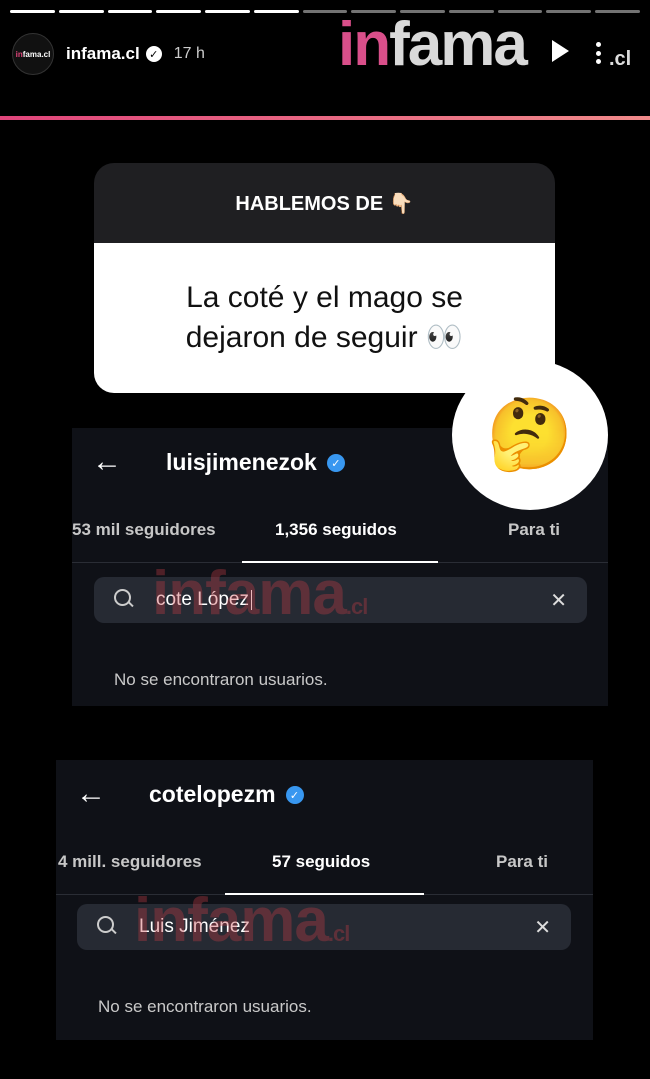  What do you see at coordinates (599, 53) in the screenshot?
I see `more-options-icon` at bounding box center [599, 53].